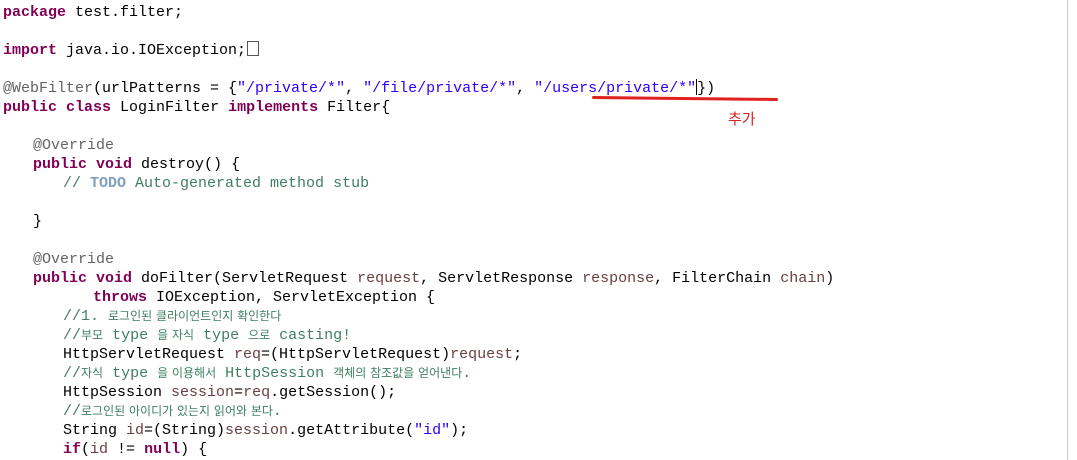  Describe the element at coordinates (126, 449) in the screenshot. I see `code-text: !=` at that location.